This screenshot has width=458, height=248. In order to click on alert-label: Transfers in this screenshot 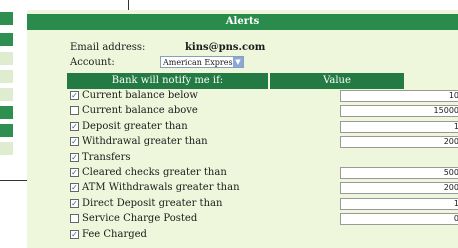, I will do `click(106, 157)`.